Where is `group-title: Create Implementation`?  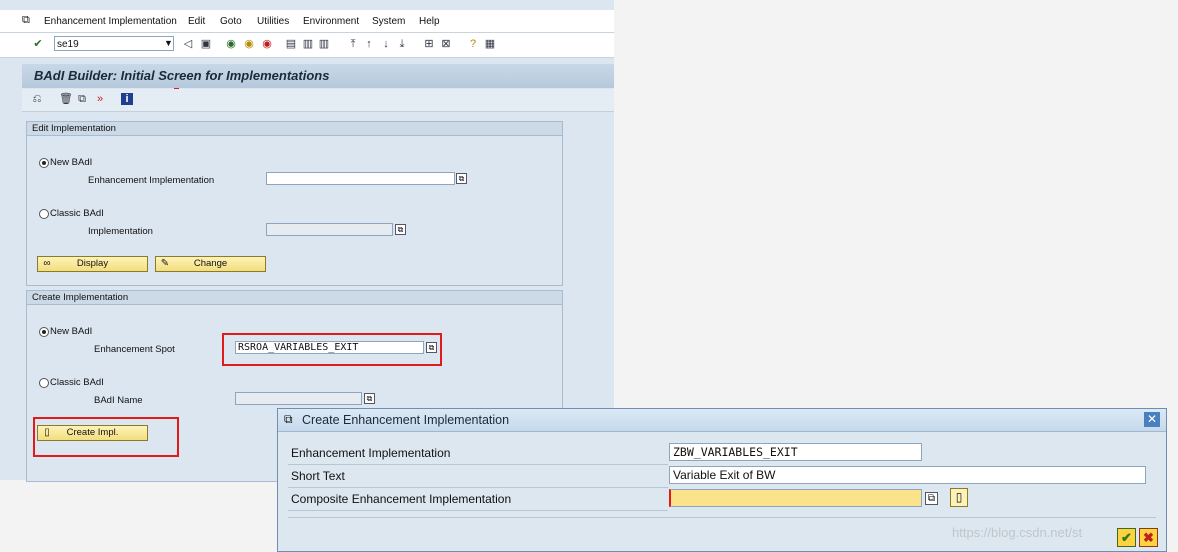
group-title: Create Implementation is located at coordinates (294, 298).